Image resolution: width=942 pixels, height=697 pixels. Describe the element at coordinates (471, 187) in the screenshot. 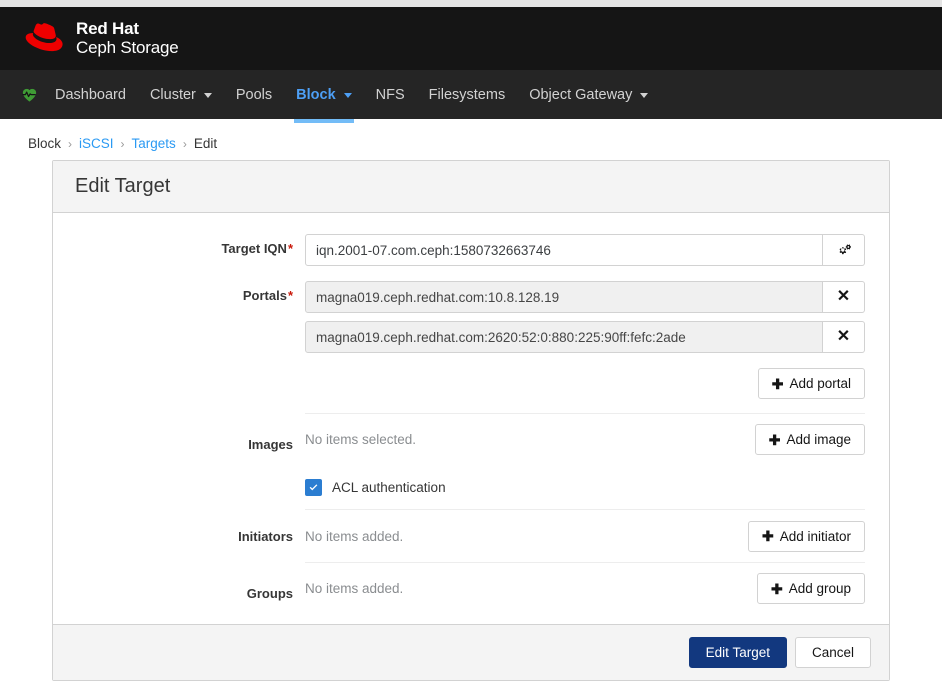

I see `page-title: Edit Target` at that location.